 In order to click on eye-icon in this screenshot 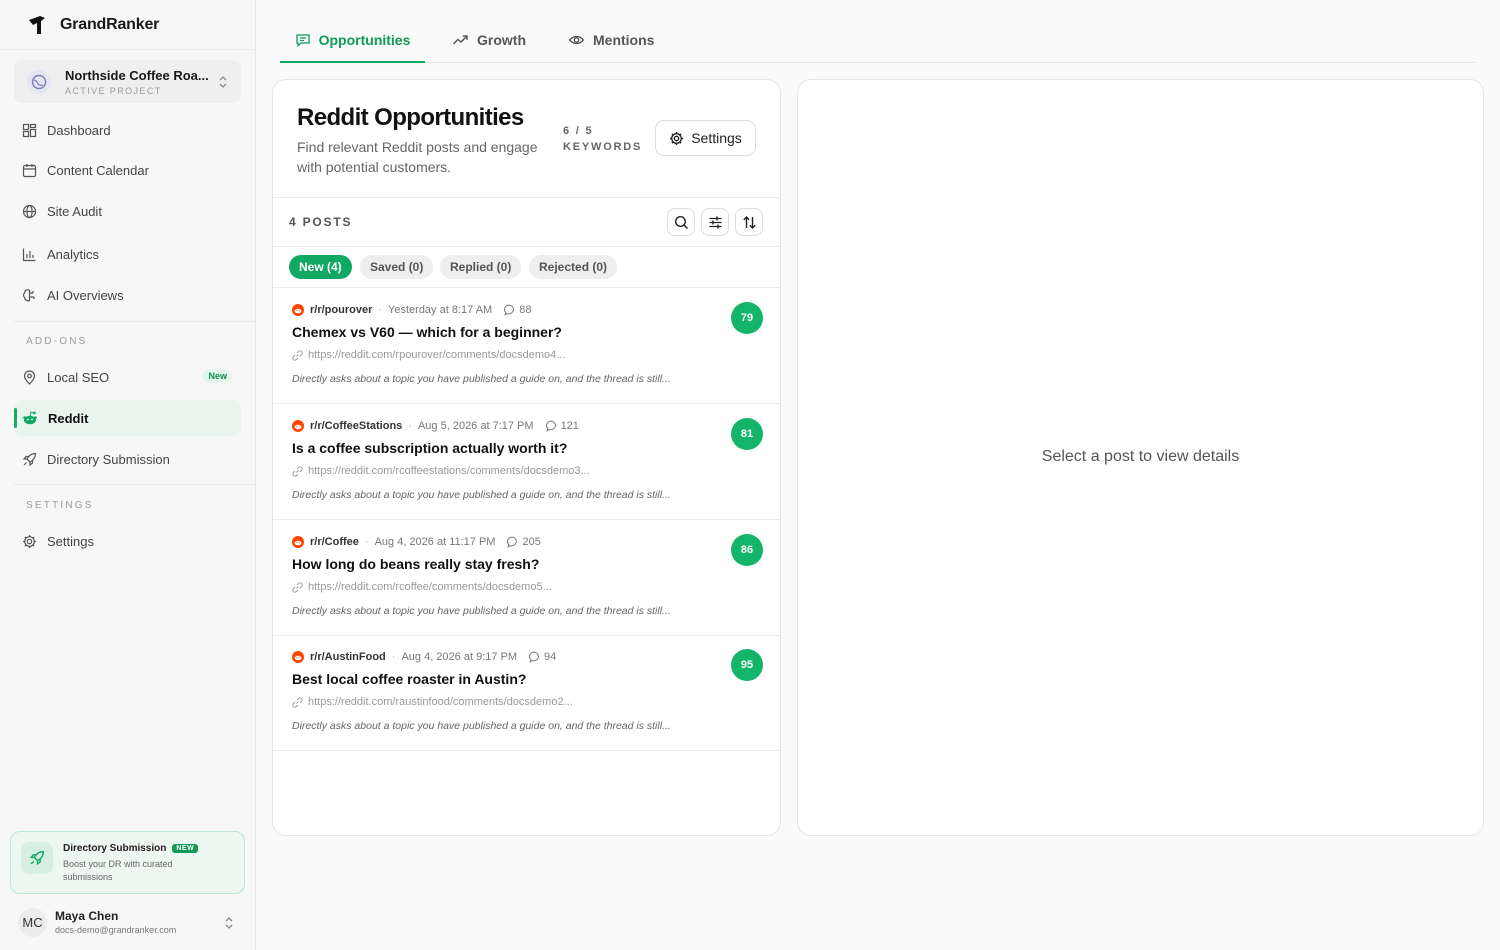, I will do `click(576, 40)`.